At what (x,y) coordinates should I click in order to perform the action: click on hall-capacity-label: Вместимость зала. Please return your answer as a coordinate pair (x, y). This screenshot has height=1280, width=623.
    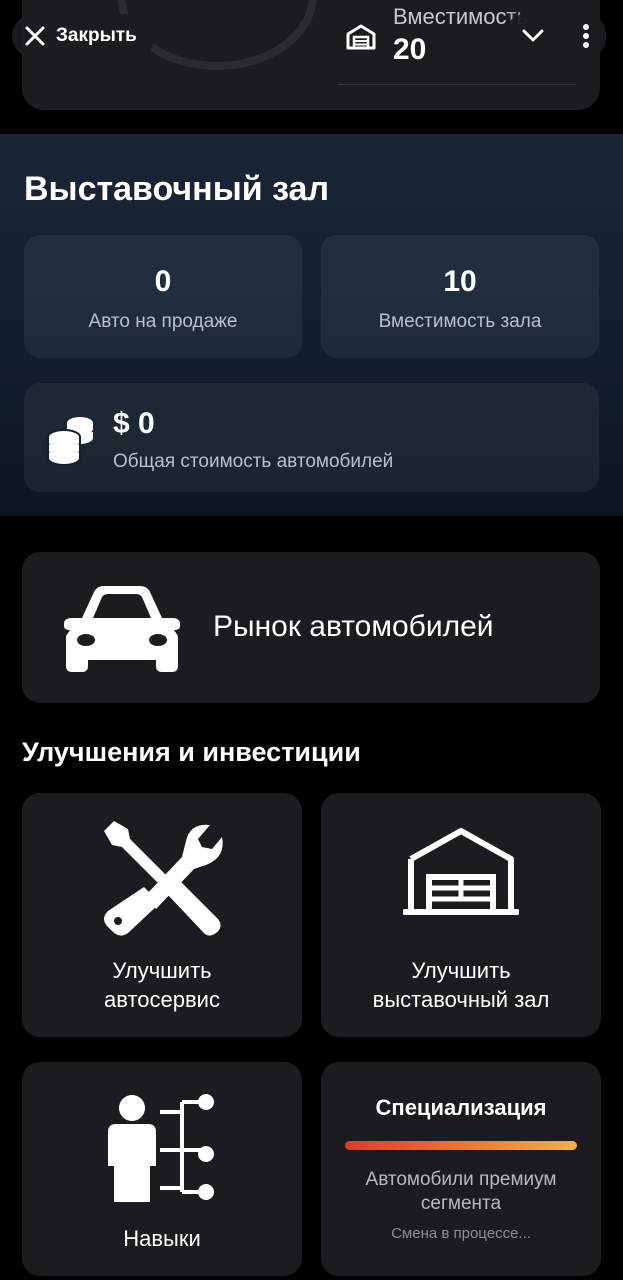
    Looking at the image, I should click on (460, 321).